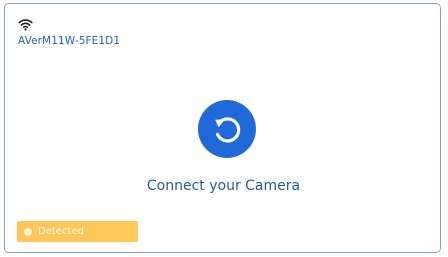 Image resolution: width=448 pixels, height=257 pixels. I want to click on status-badge: Detected, so click(77, 231).